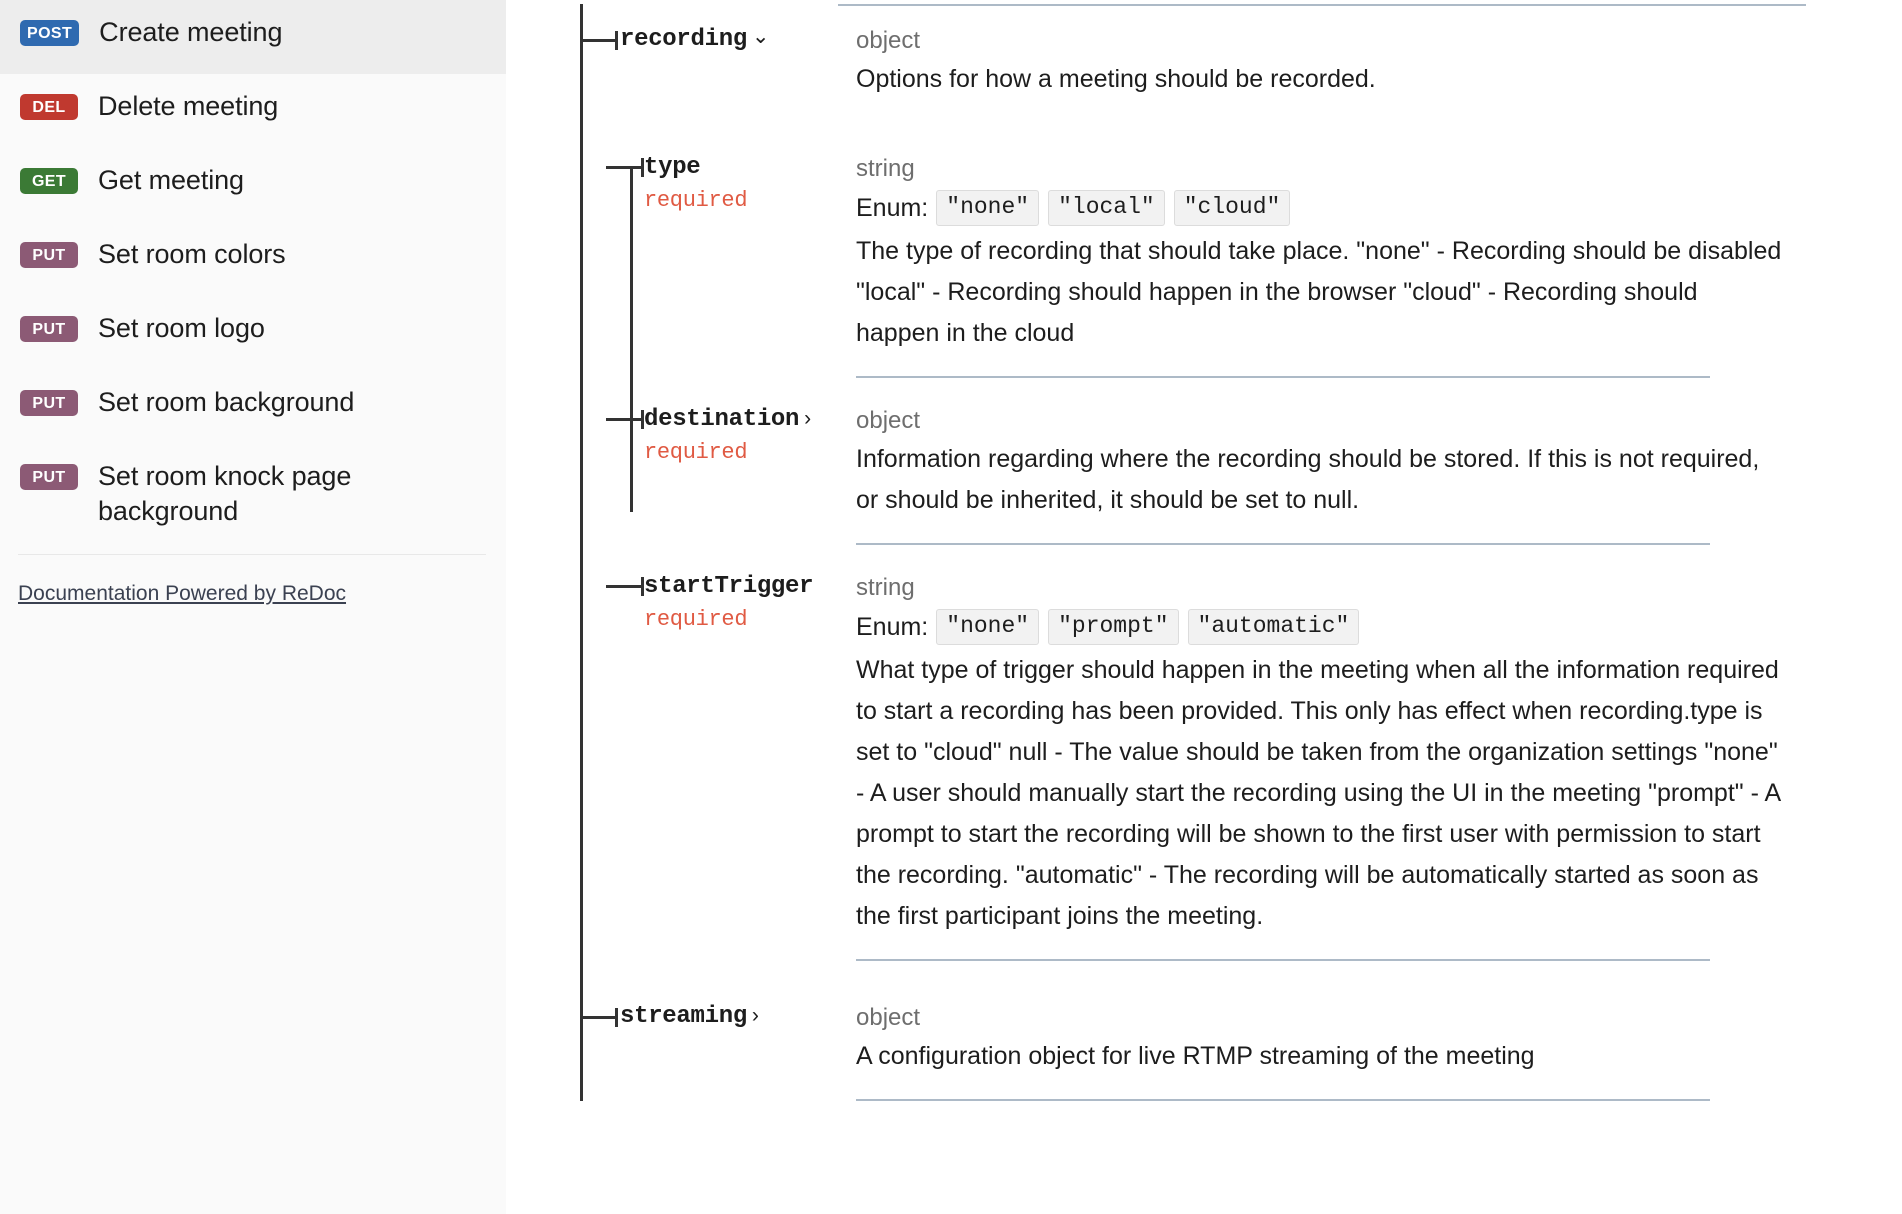  I want to click on enum-row: Enum: "none" "local" "cloud", so click(1331, 208).